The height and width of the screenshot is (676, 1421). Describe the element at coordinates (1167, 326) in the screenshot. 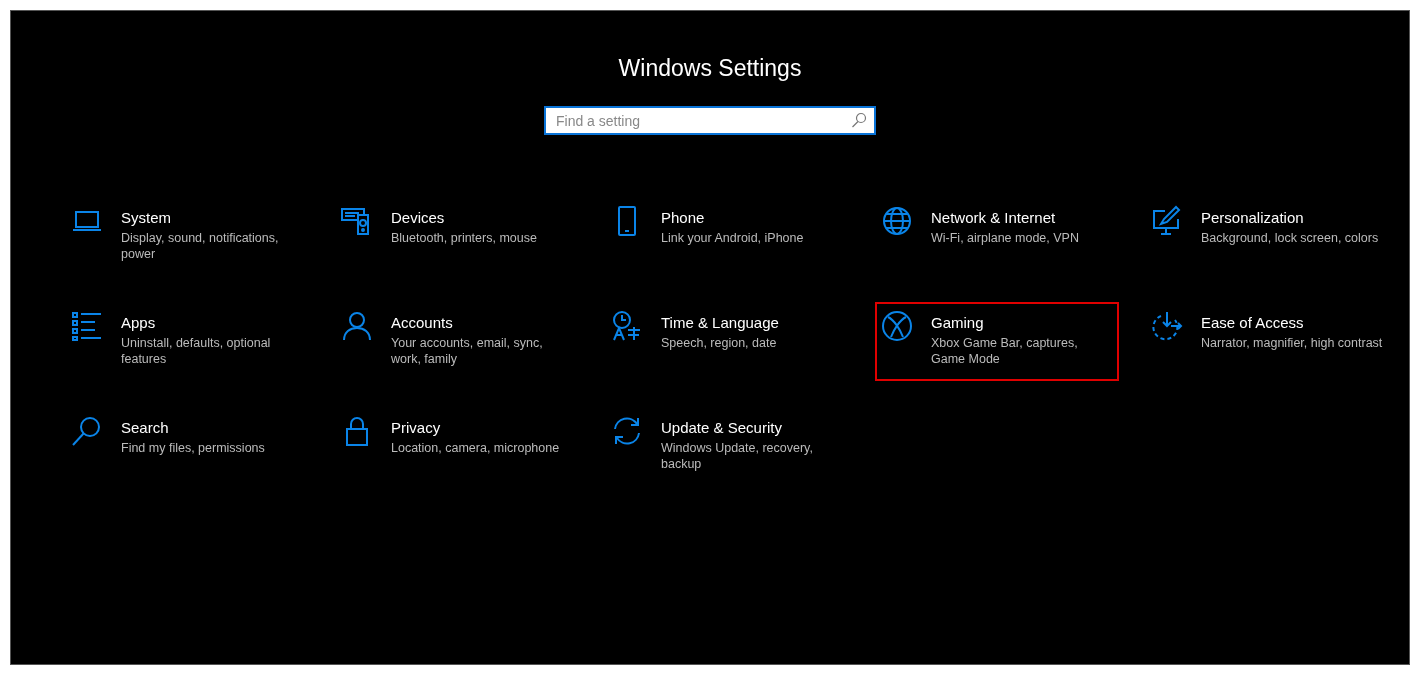

I see `dashed-circle-arrow-icon` at that location.